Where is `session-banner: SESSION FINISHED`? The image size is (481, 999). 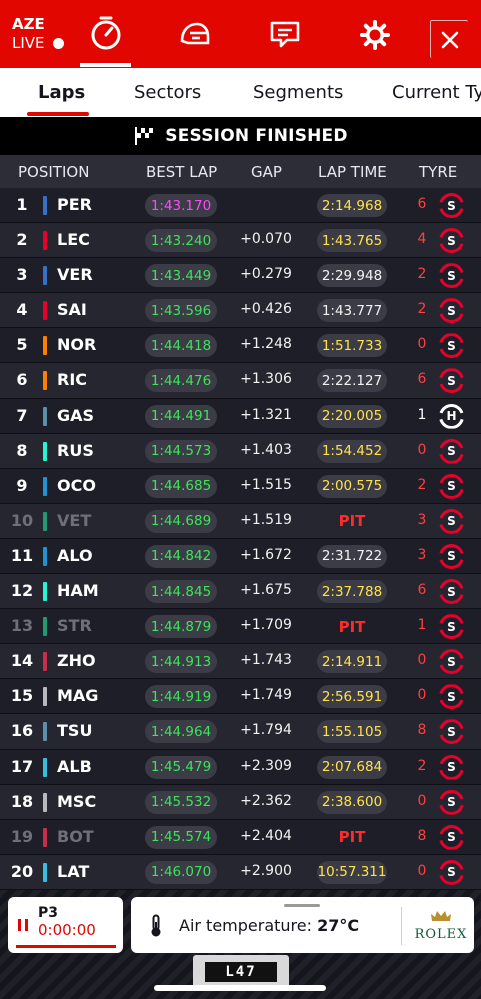
session-banner: SESSION FINISHED is located at coordinates (240, 136).